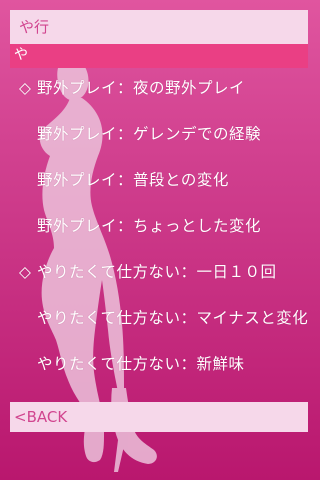 This screenshot has width=320, height=480. I want to click on menu-item: 野外プレイ：ゲレンデでの経験, so click(160, 134).